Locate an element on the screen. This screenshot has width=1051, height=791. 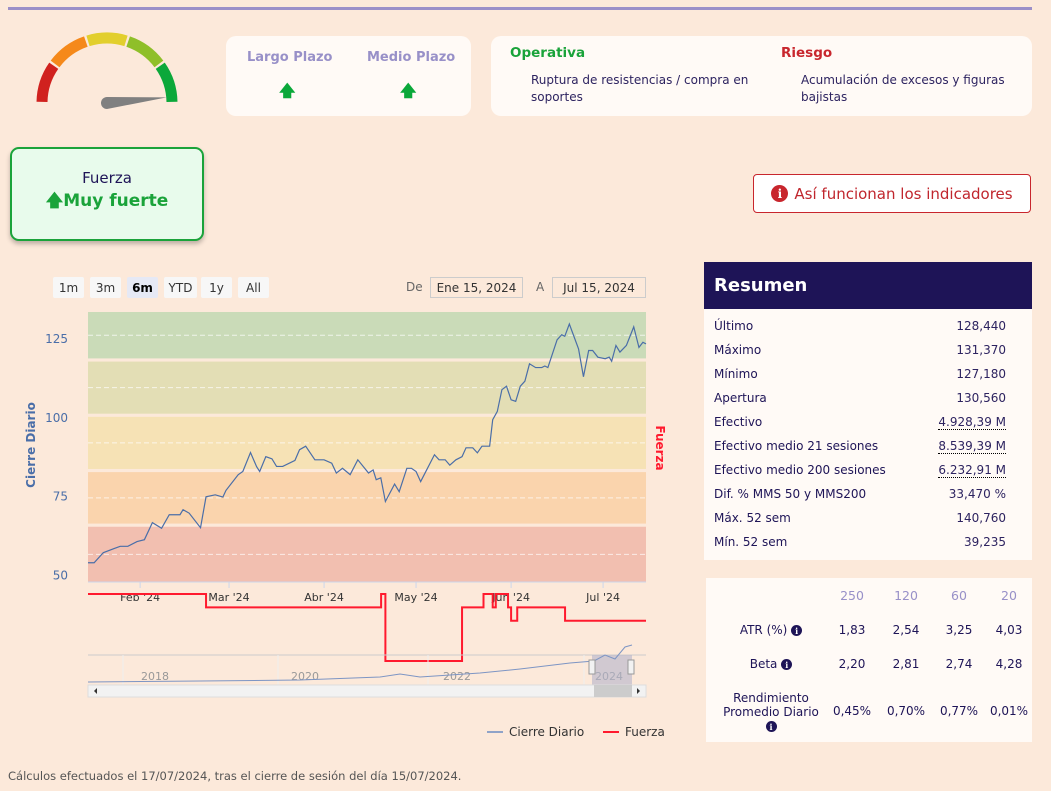
stats-header: 250 is located at coordinates (852, 595).